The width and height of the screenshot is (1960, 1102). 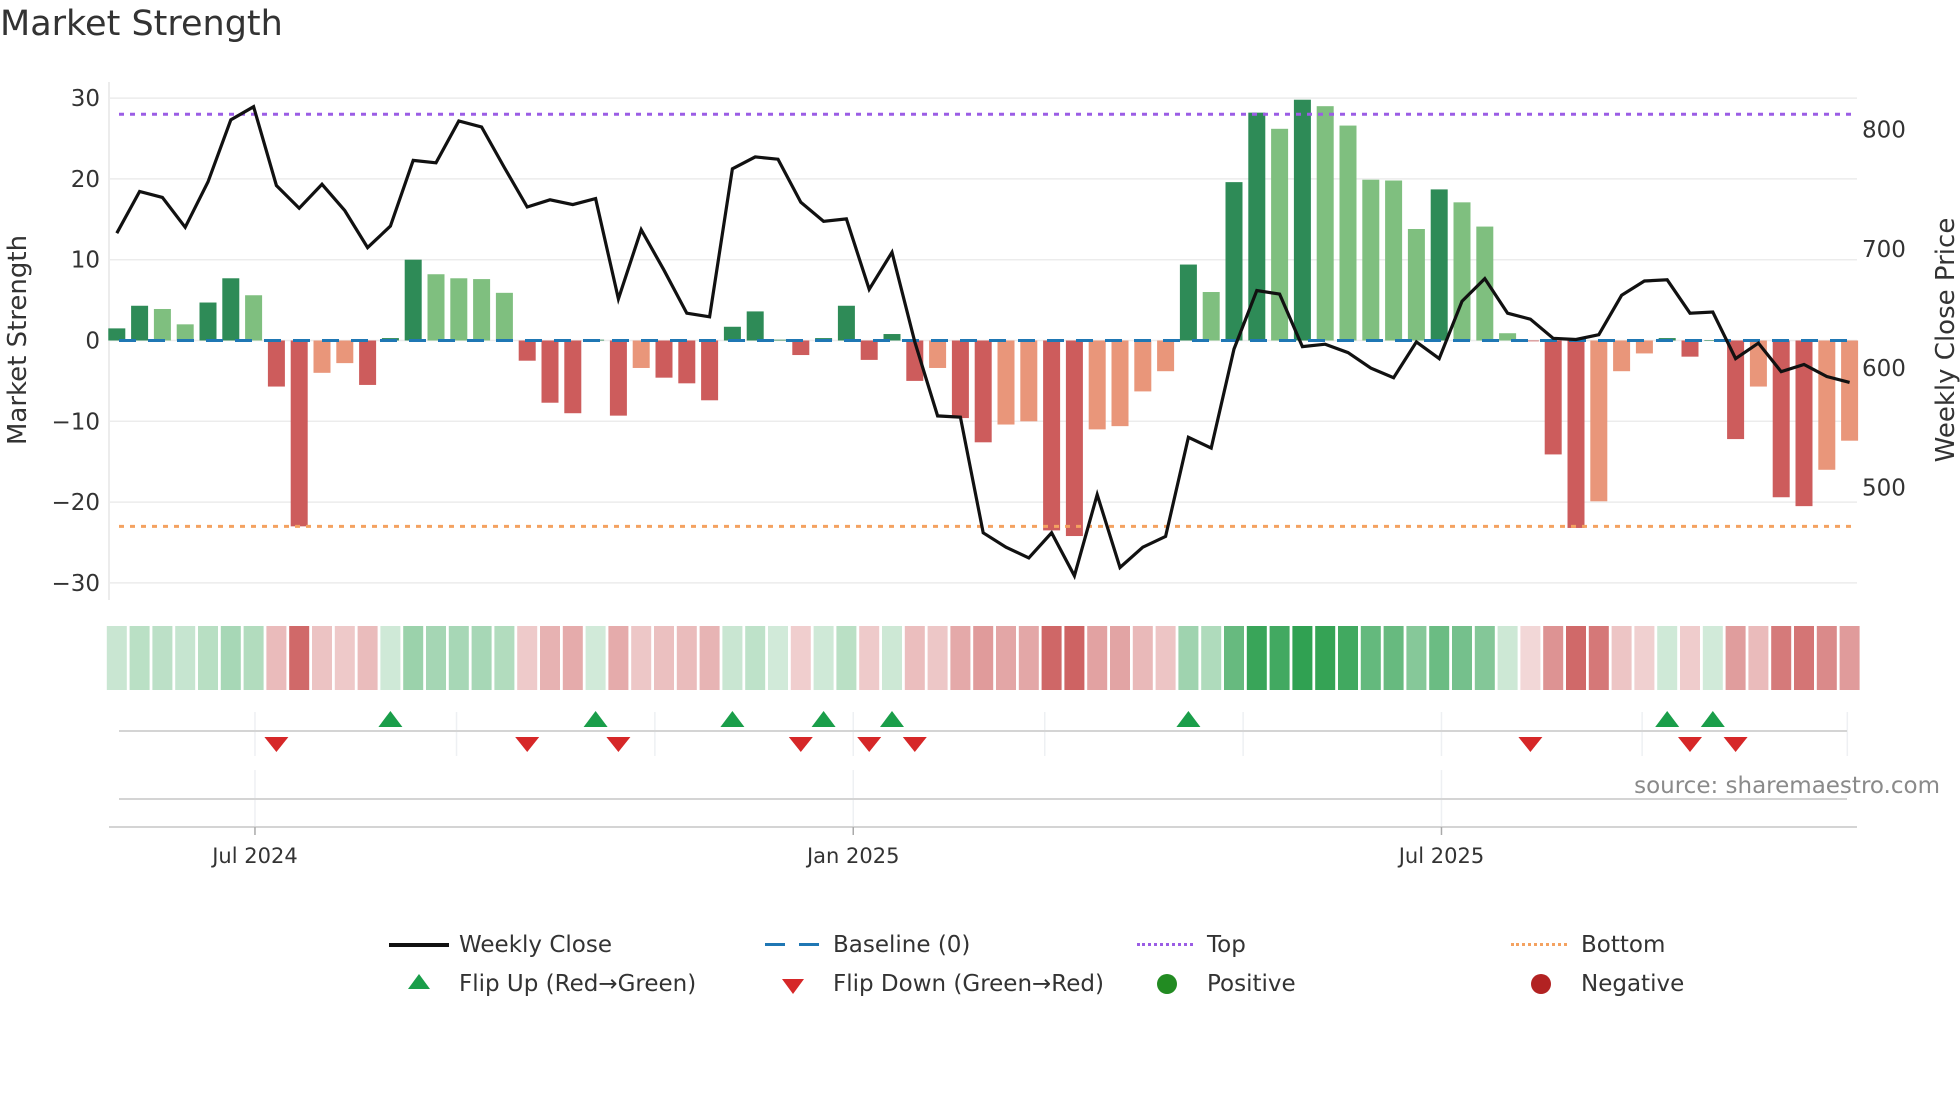 What do you see at coordinates (75, 503) in the screenshot?
I see `y-tick-label: −20` at bounding box center [75, 503].